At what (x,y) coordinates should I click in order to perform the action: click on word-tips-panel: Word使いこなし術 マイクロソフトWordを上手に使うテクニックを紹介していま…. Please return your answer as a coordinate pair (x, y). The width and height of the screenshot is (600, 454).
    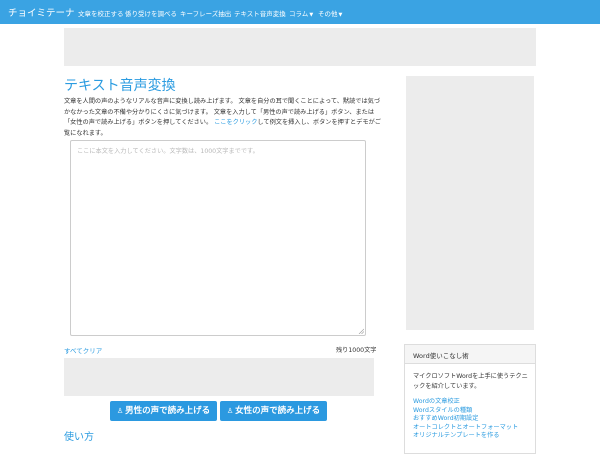
    Looking at the image, I should click on (470, 399).